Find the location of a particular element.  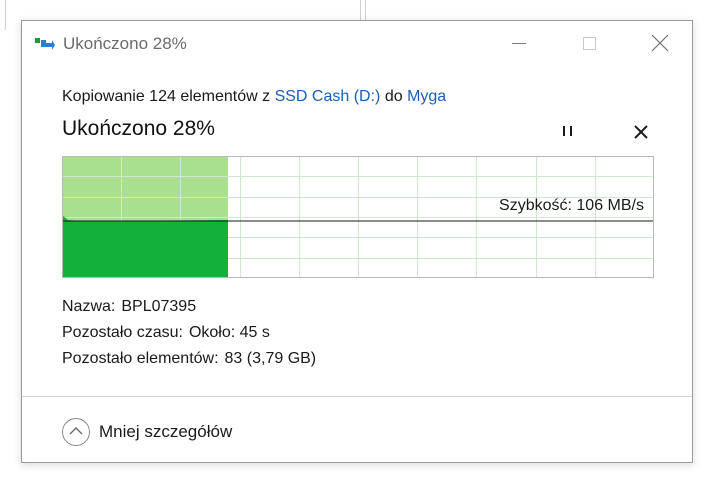

maximize-button is located at coordinates (590, 44).